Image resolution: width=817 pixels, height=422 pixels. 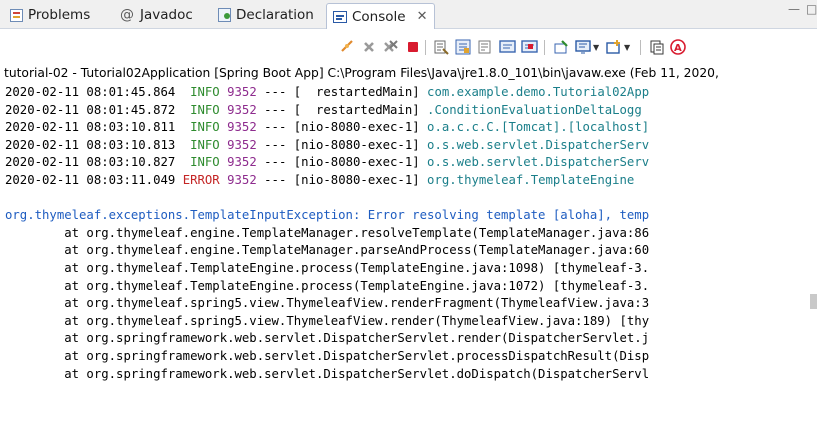 I want to click on close-icon: ✕, so click(x=422, y=16).